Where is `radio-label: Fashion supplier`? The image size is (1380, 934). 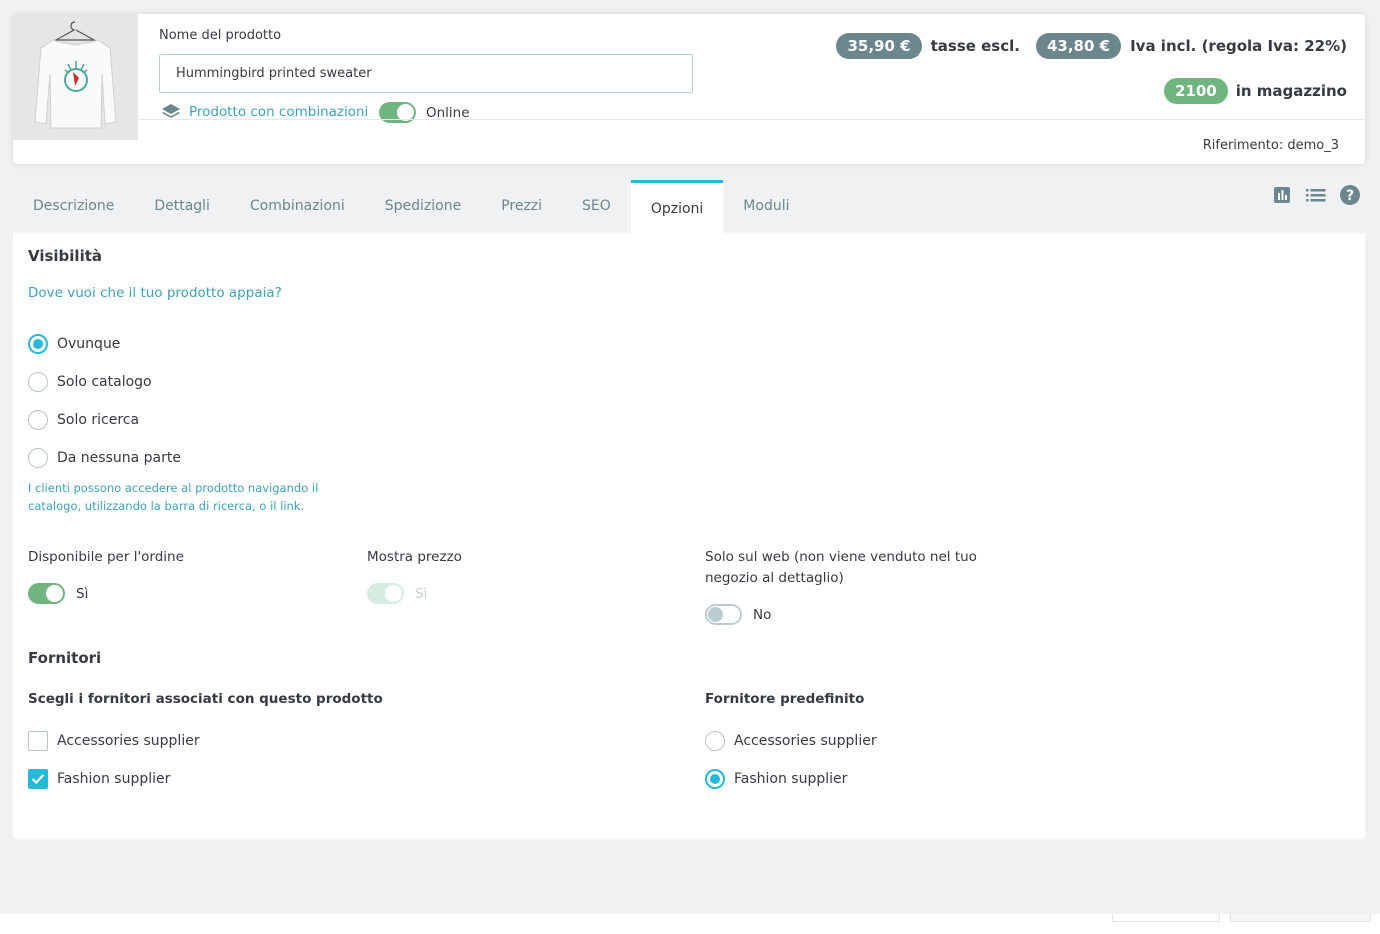 radio-label: Fashion supplier is located at coordinates (791, 779).